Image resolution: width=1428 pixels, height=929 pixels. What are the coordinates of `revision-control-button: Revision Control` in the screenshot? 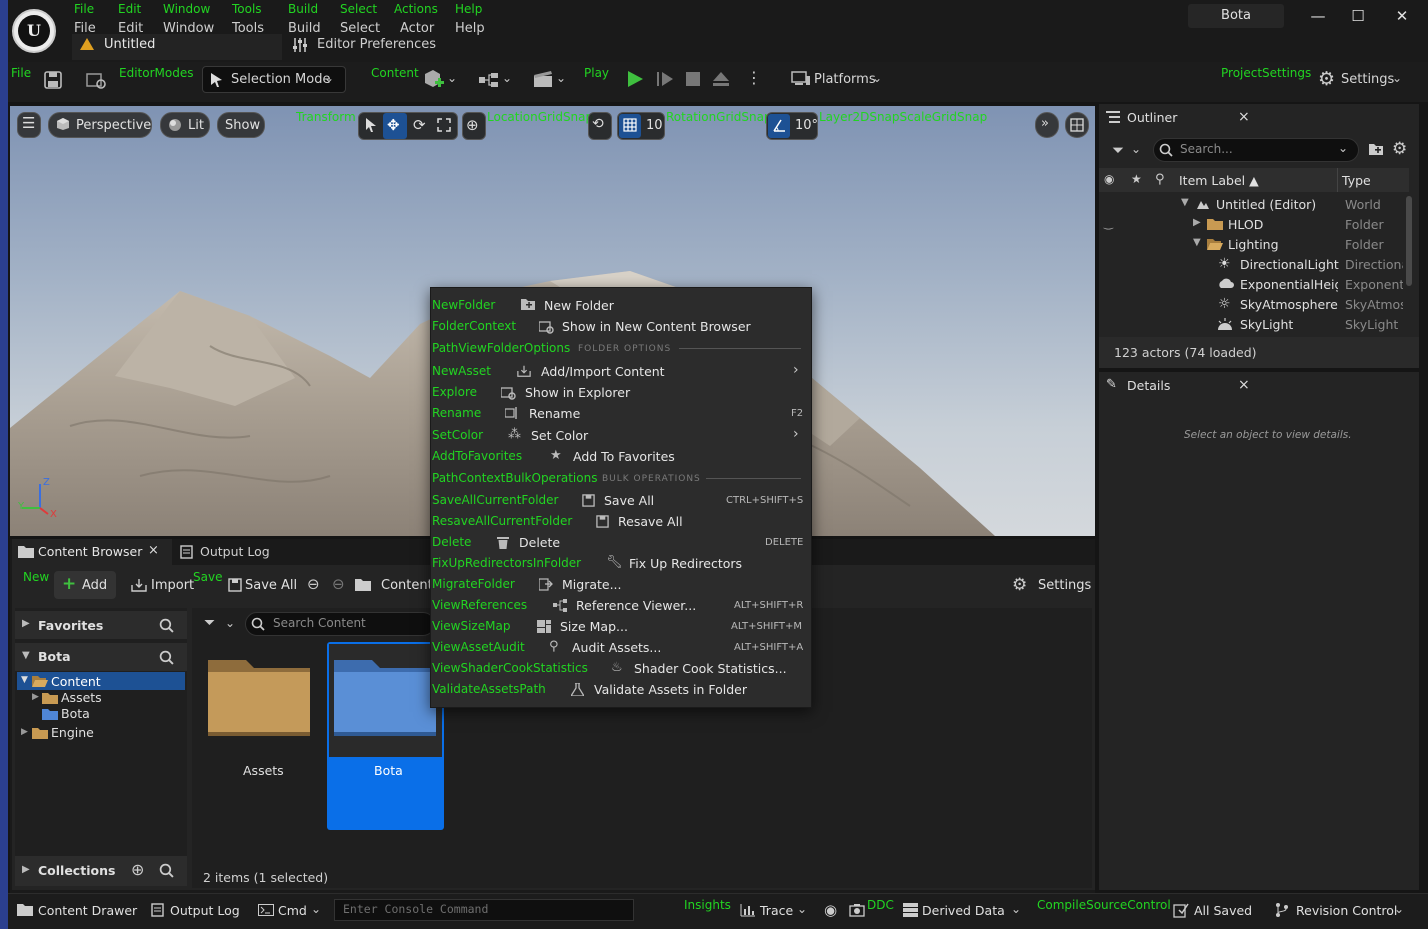 It's located at (1346, 910).